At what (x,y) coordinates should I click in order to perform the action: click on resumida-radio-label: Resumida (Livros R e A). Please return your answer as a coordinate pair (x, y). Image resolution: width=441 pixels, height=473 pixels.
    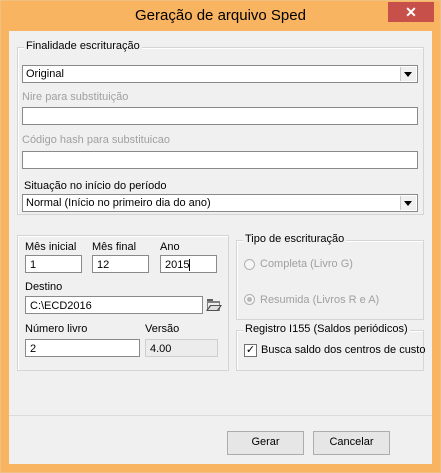
    Looking at the image, I should click on (319, 300).